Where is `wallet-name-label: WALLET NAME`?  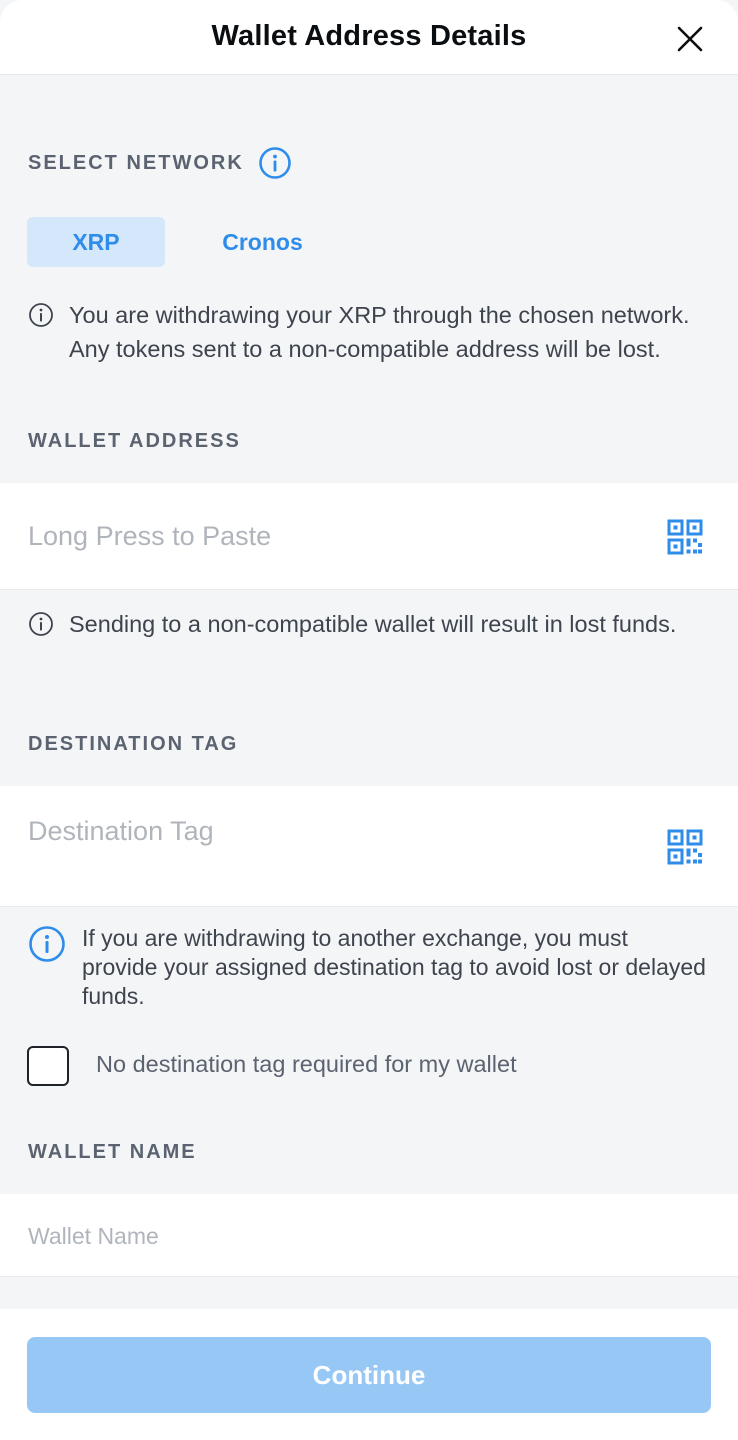
wallet-name-label: WALLET NAME is located at coordinates (112, 1152).